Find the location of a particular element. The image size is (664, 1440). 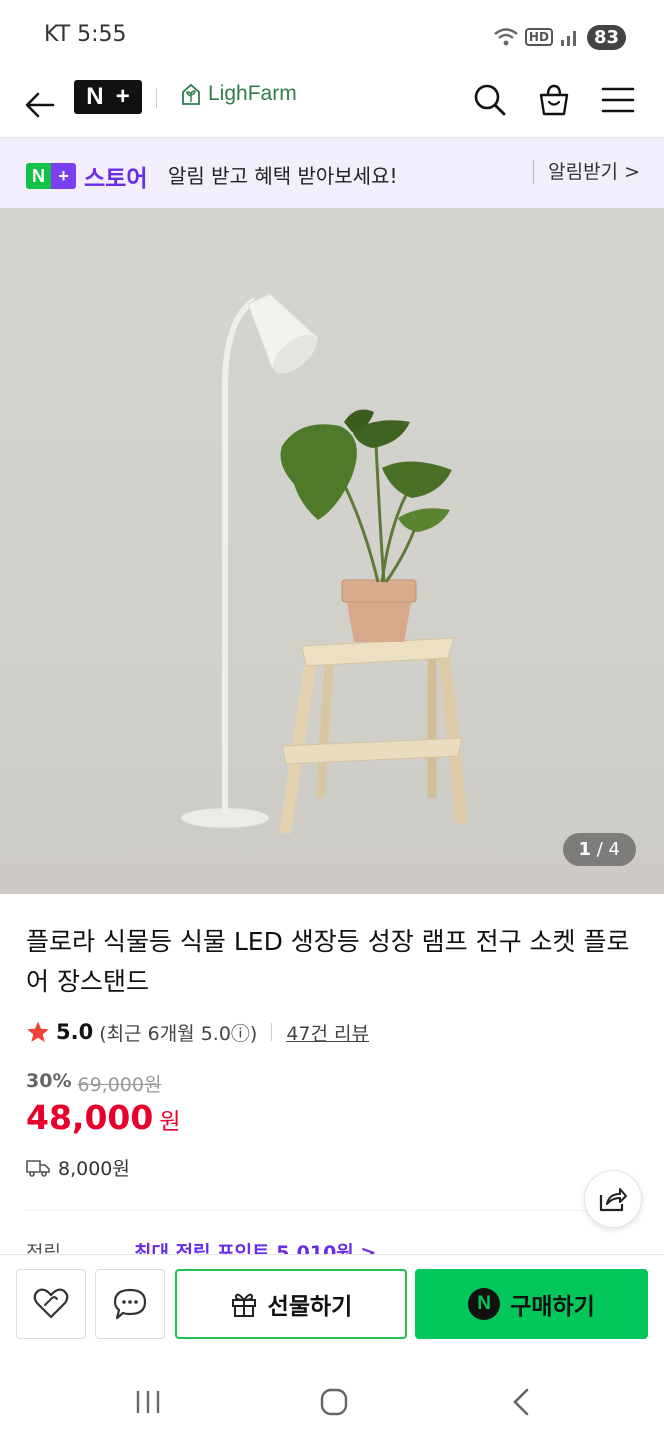

gift-label: 선물하기 is located at coordinates (310, 1307).